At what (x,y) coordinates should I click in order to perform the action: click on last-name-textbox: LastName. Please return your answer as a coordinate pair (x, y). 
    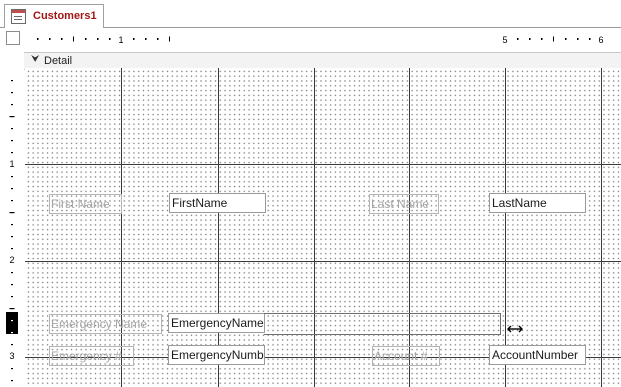
    Looking at the image, I should click on (537, 203).